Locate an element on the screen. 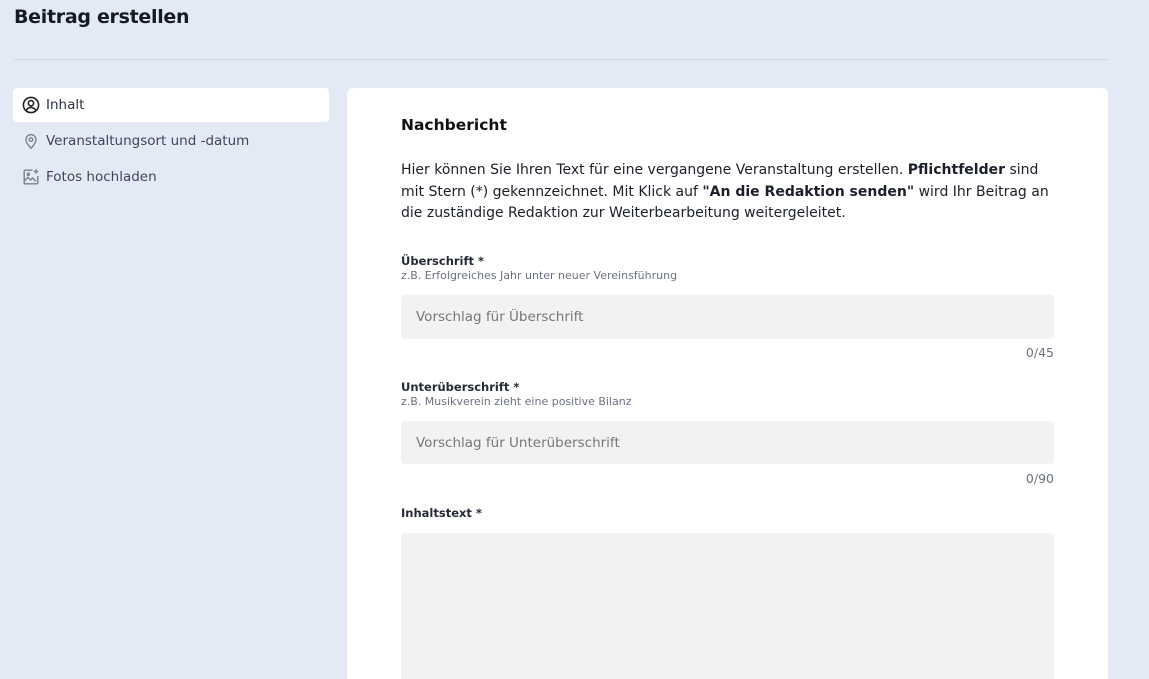 The height and width of the screenshot is (679, 1149). sidebar-item-label: Fotos hochladen is located at coordinates (101, 177).